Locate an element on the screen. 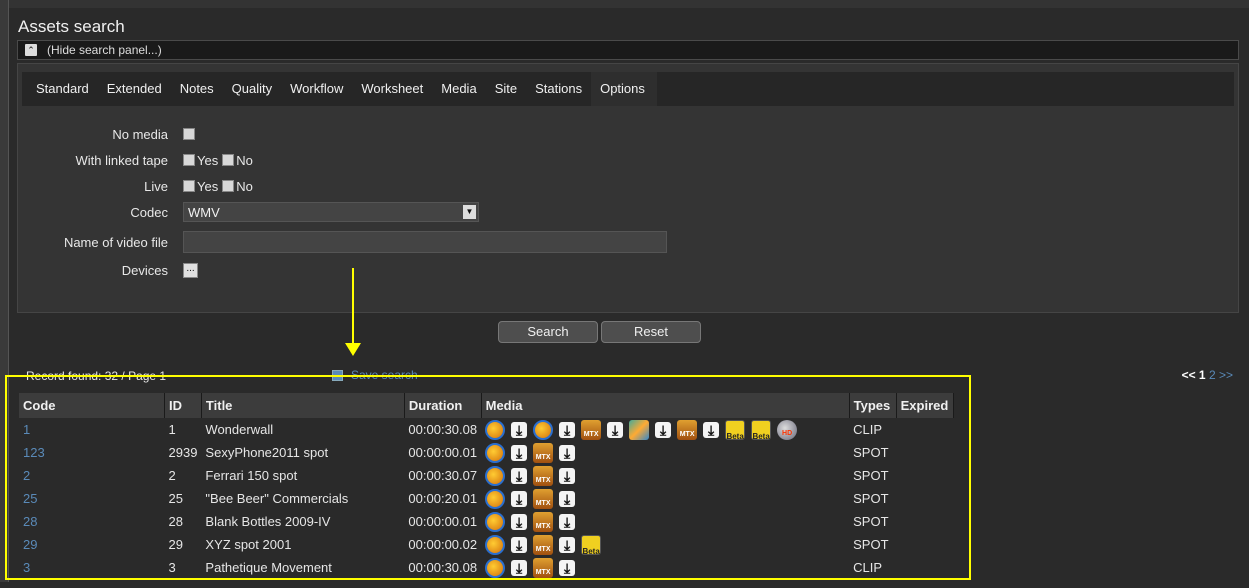 This screenshot has height=588, width=1249. pager-page-2: 2 is located at coordinates (1212, 375).